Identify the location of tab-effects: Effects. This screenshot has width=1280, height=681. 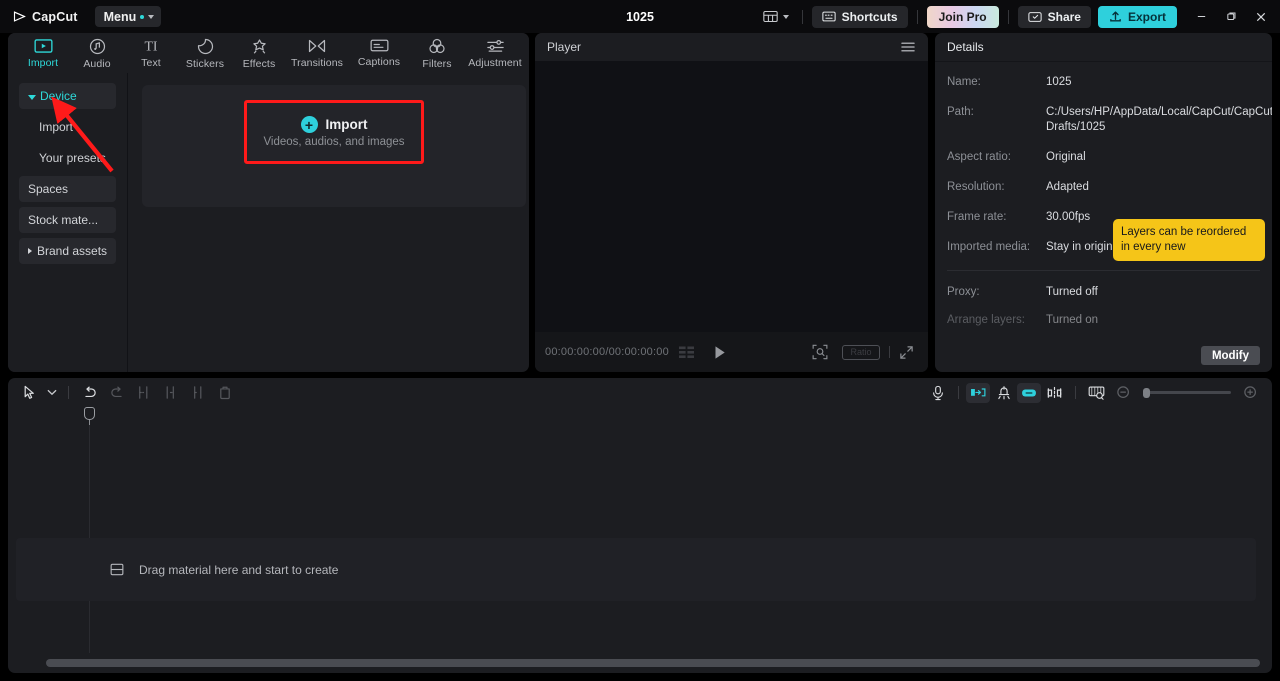
(259, 52).